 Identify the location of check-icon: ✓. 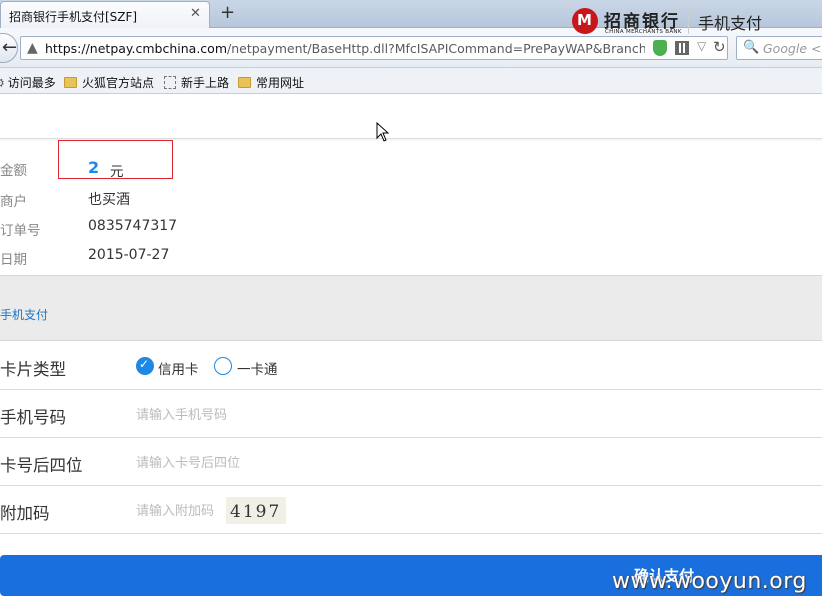
(144, 364).